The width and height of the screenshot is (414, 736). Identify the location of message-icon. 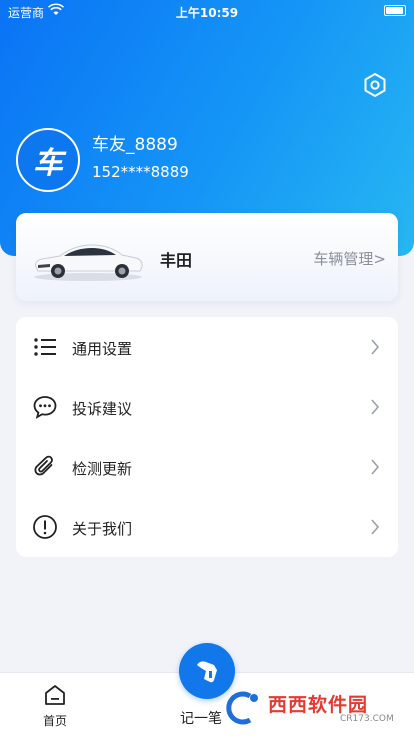
(45, 407).